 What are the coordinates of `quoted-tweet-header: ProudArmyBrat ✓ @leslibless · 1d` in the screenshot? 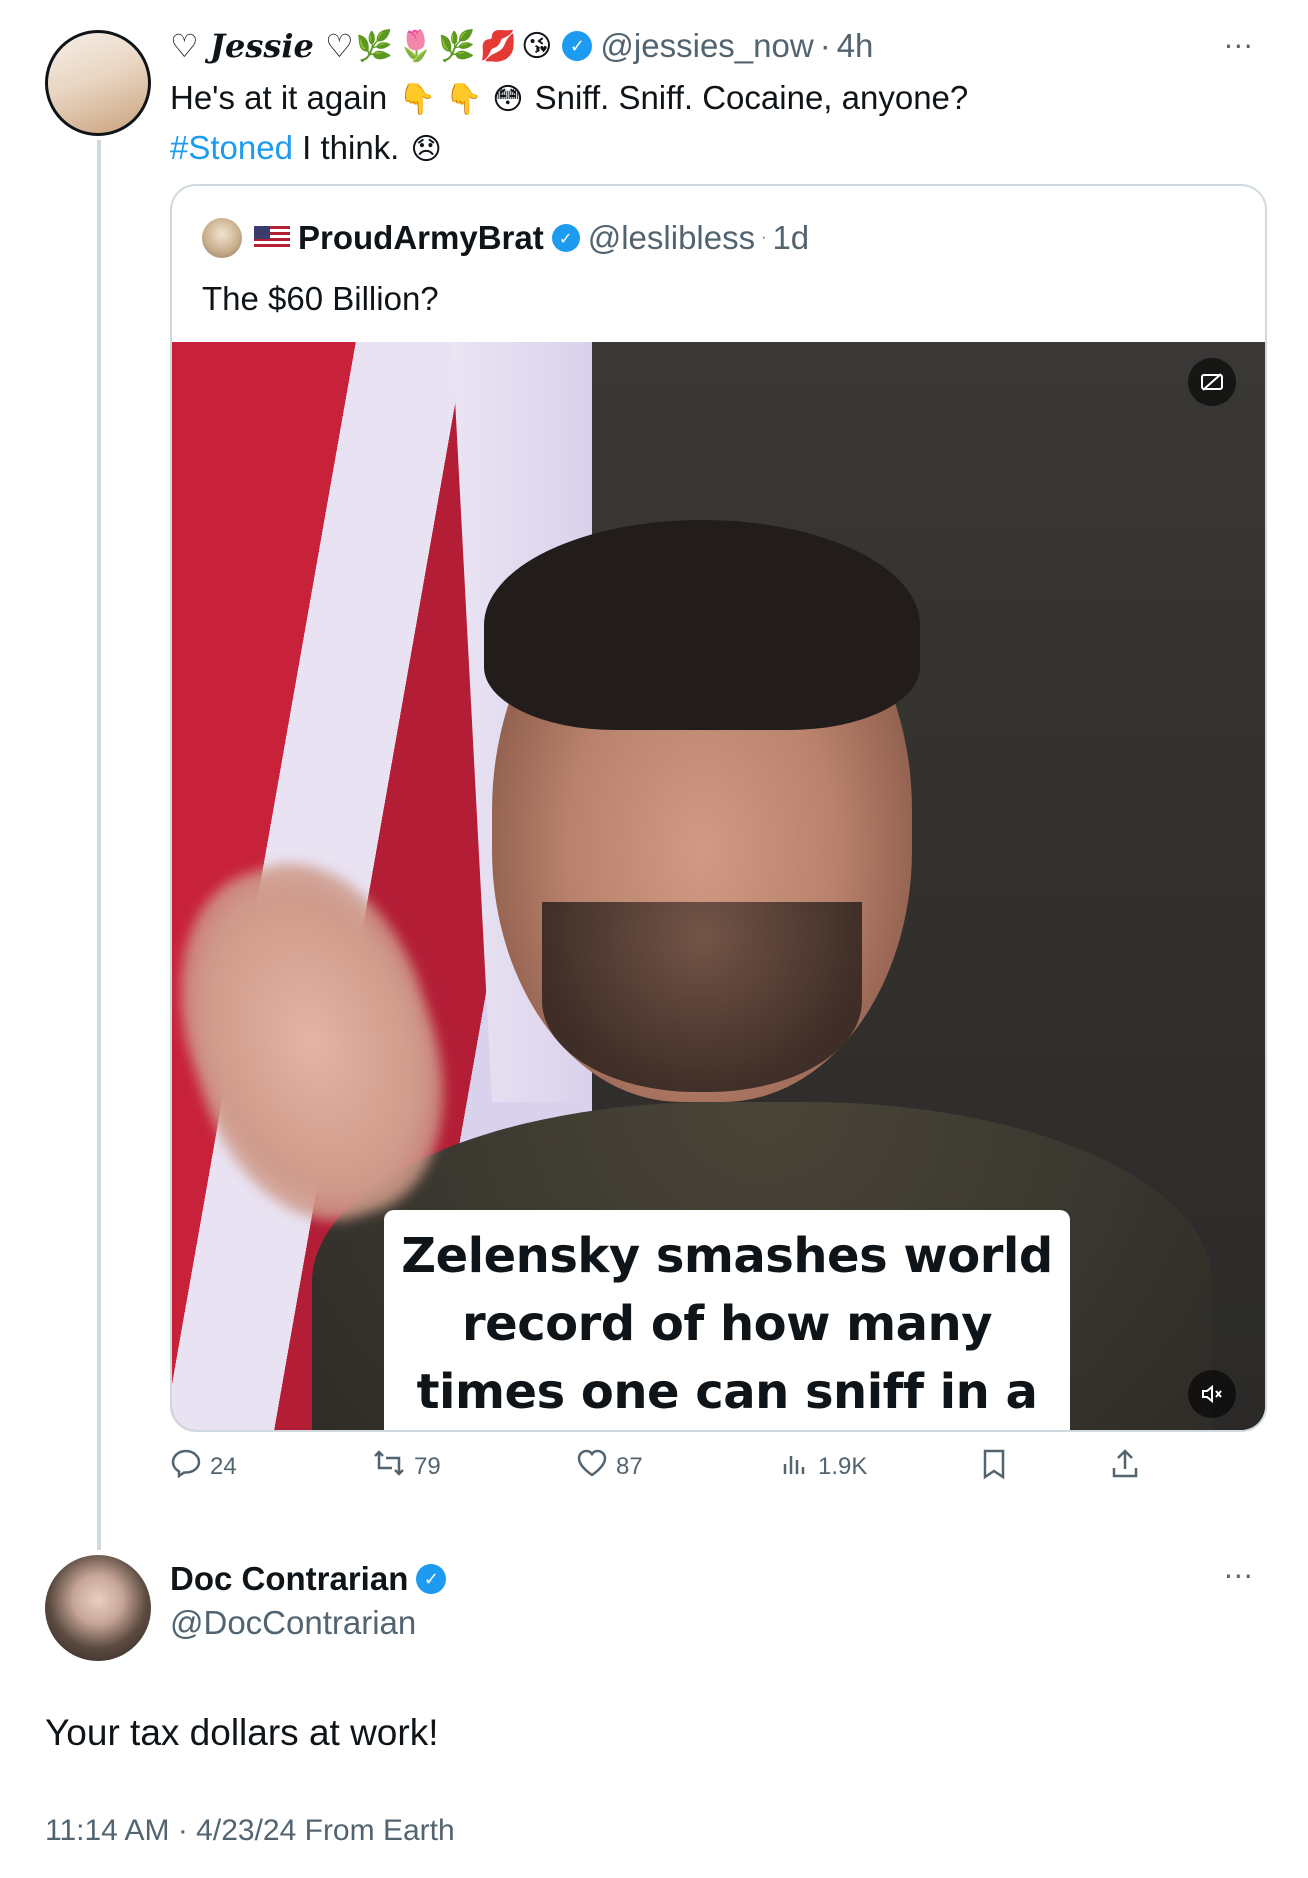 It's located at (505, 238).